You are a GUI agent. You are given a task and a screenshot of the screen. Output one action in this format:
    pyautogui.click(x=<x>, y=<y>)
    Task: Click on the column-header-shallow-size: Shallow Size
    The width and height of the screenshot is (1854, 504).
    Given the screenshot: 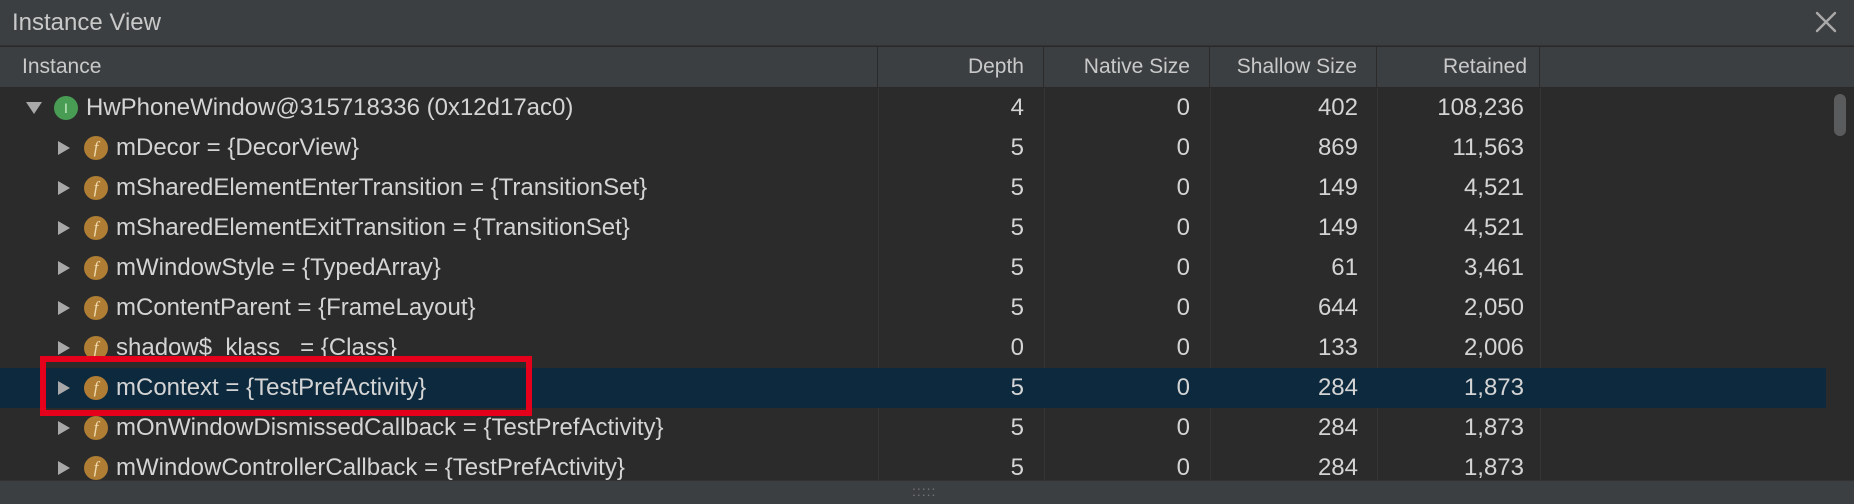 What is the action you would take?
    pyautogui.click(x=1293, y=67)
    